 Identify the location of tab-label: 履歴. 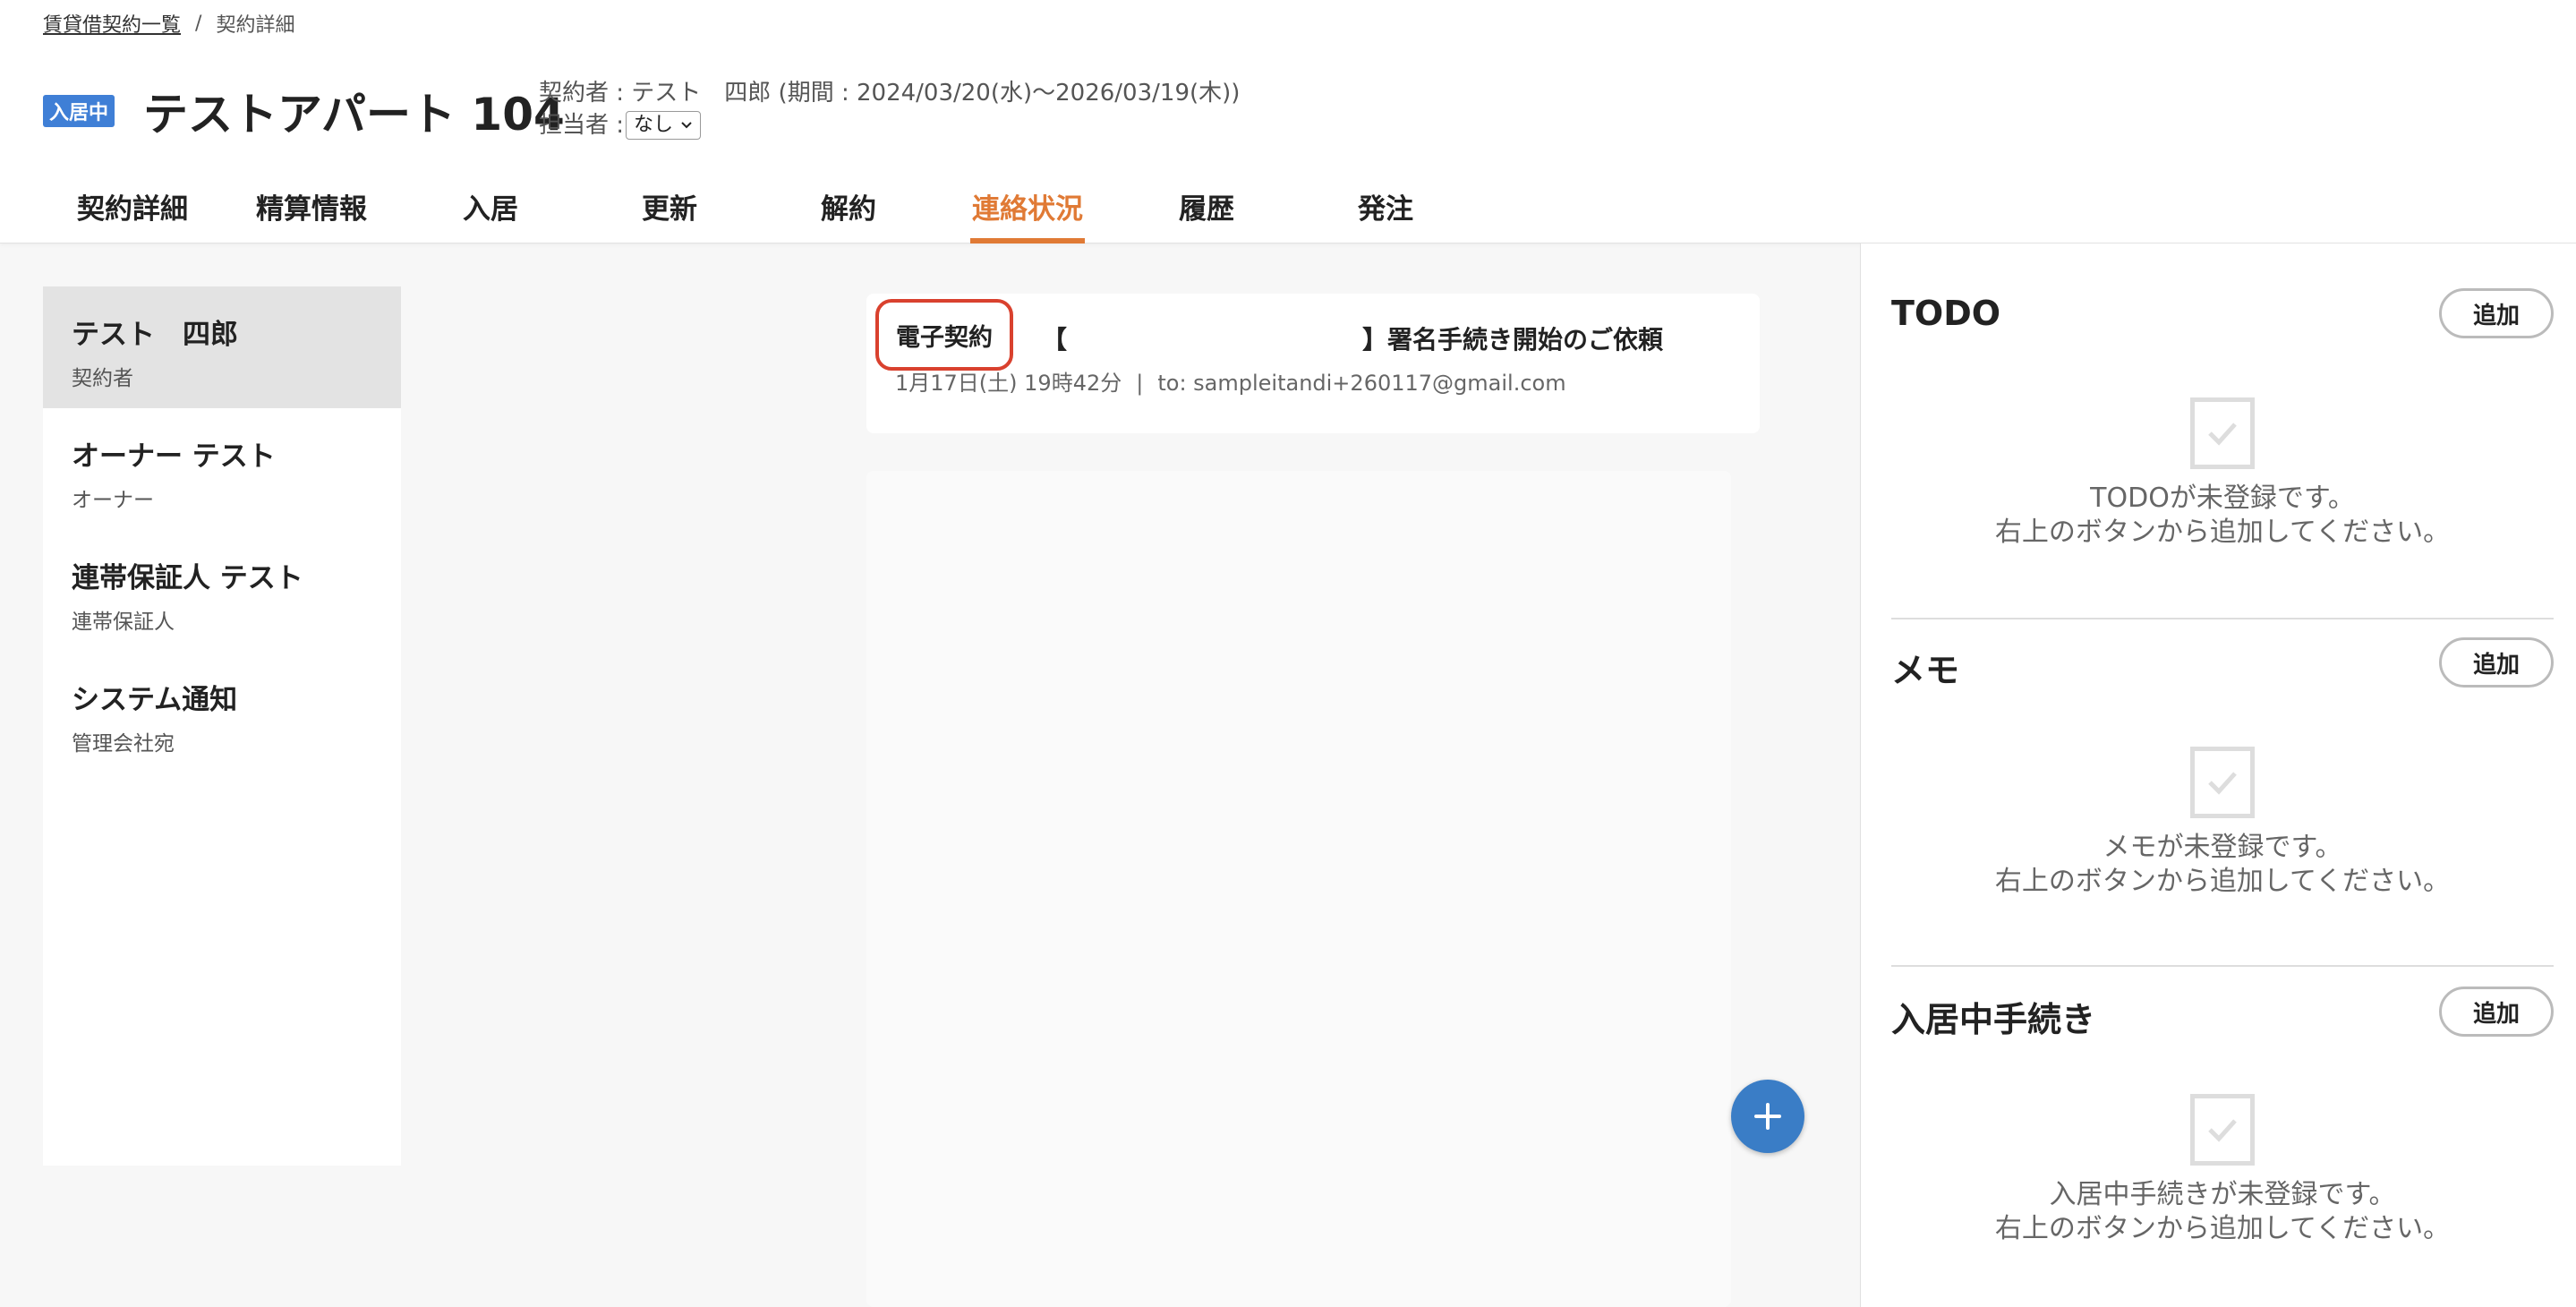
(1206, 209).